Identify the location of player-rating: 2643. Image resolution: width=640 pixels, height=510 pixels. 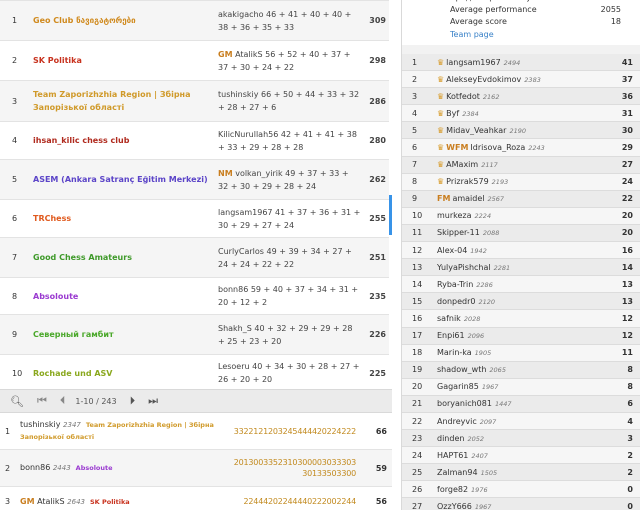
(76, 501).